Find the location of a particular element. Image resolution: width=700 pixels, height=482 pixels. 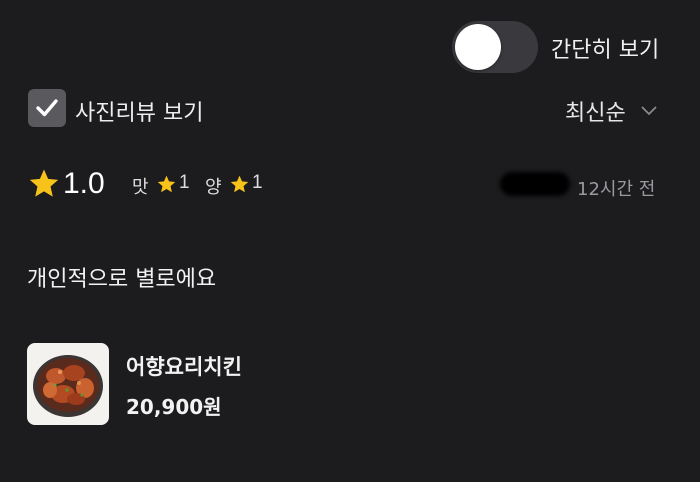

simple-view-label: 간단히 보기 is located at coordinates (605, 48).